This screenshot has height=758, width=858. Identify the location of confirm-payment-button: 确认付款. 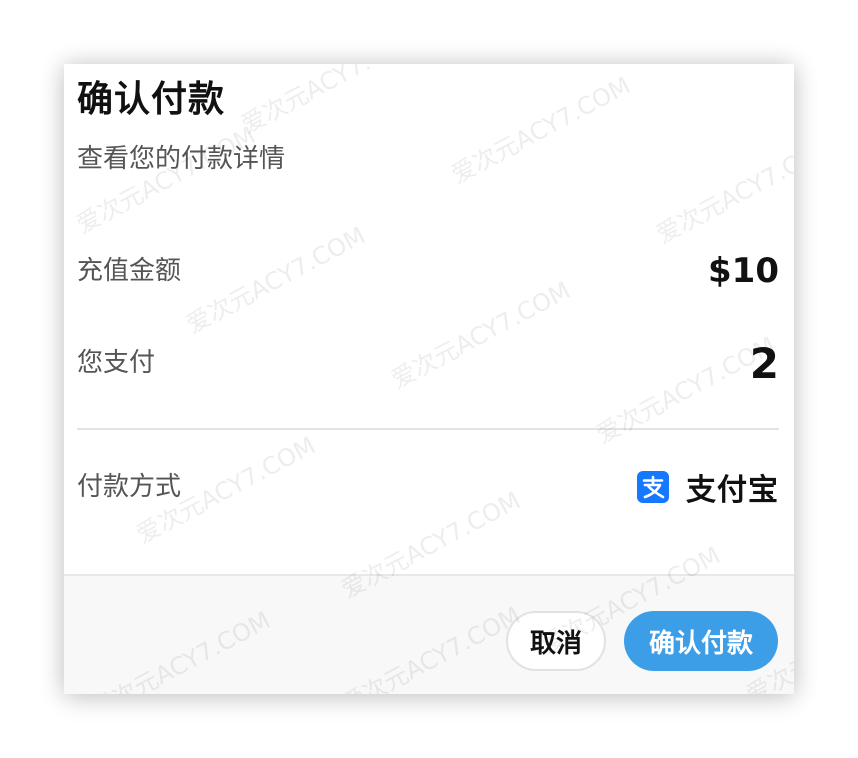
(701, 641).